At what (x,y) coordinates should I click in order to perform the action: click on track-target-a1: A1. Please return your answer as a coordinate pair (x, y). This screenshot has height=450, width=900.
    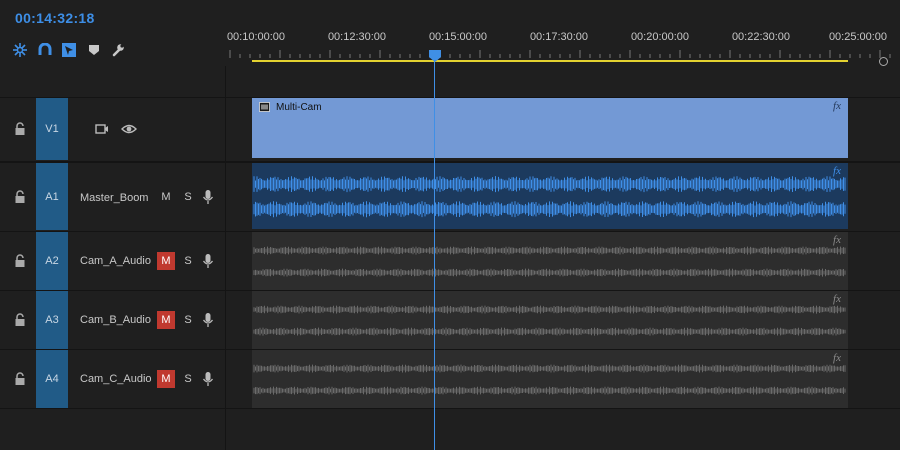
    Looking at the image, I should click on (52, 196).